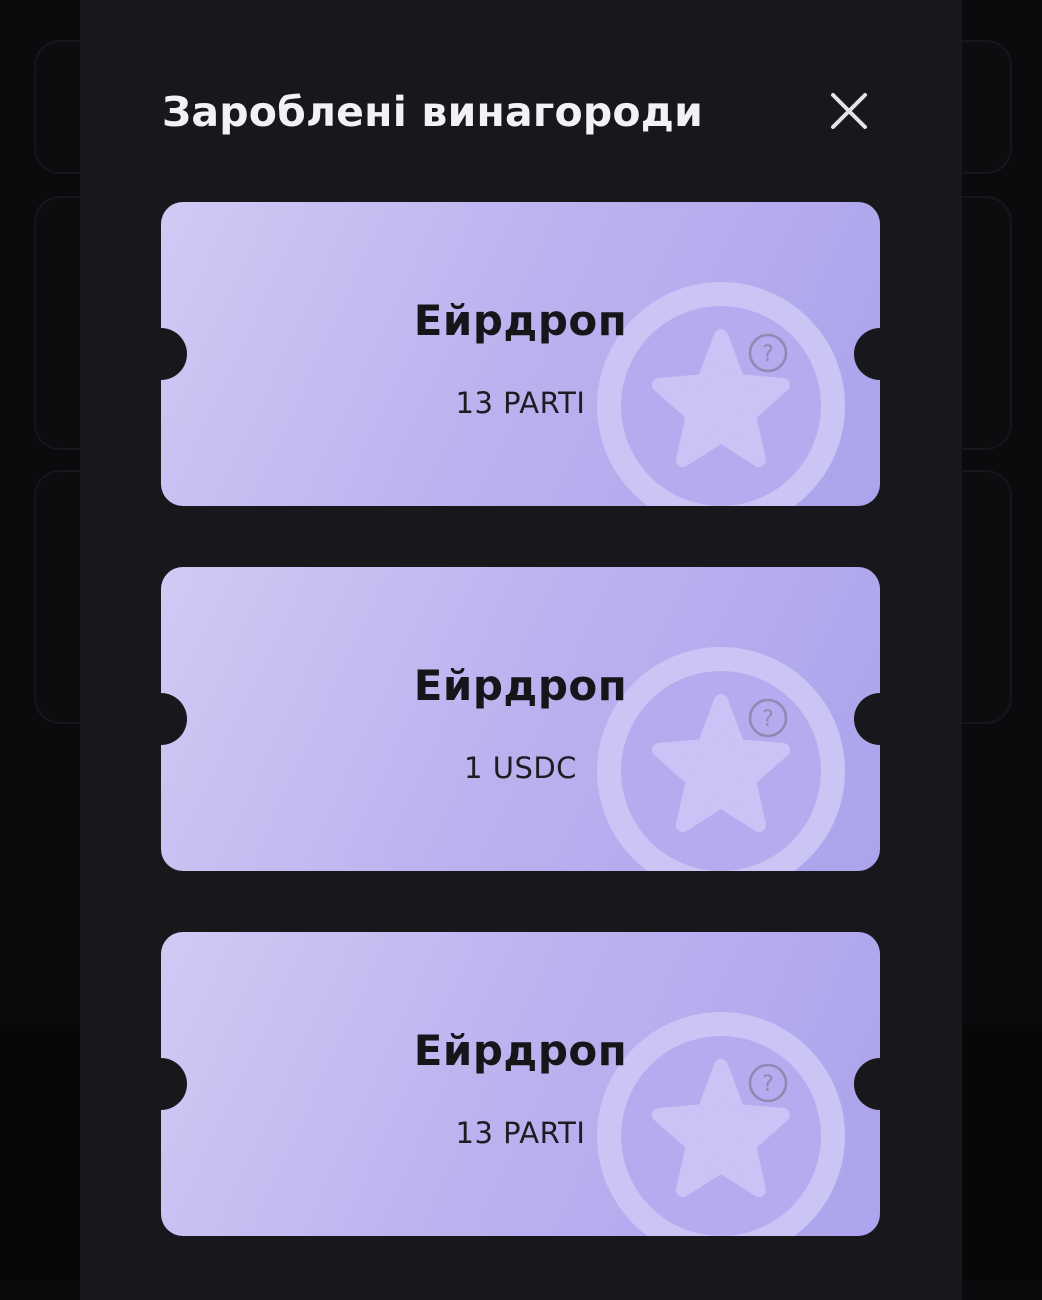 The height and width of the screenshot is (1300, 1042). Describe the element at coordinates (433, 112) in the screenshot. I see `modal-title: Зароблені винагороди` at that location.